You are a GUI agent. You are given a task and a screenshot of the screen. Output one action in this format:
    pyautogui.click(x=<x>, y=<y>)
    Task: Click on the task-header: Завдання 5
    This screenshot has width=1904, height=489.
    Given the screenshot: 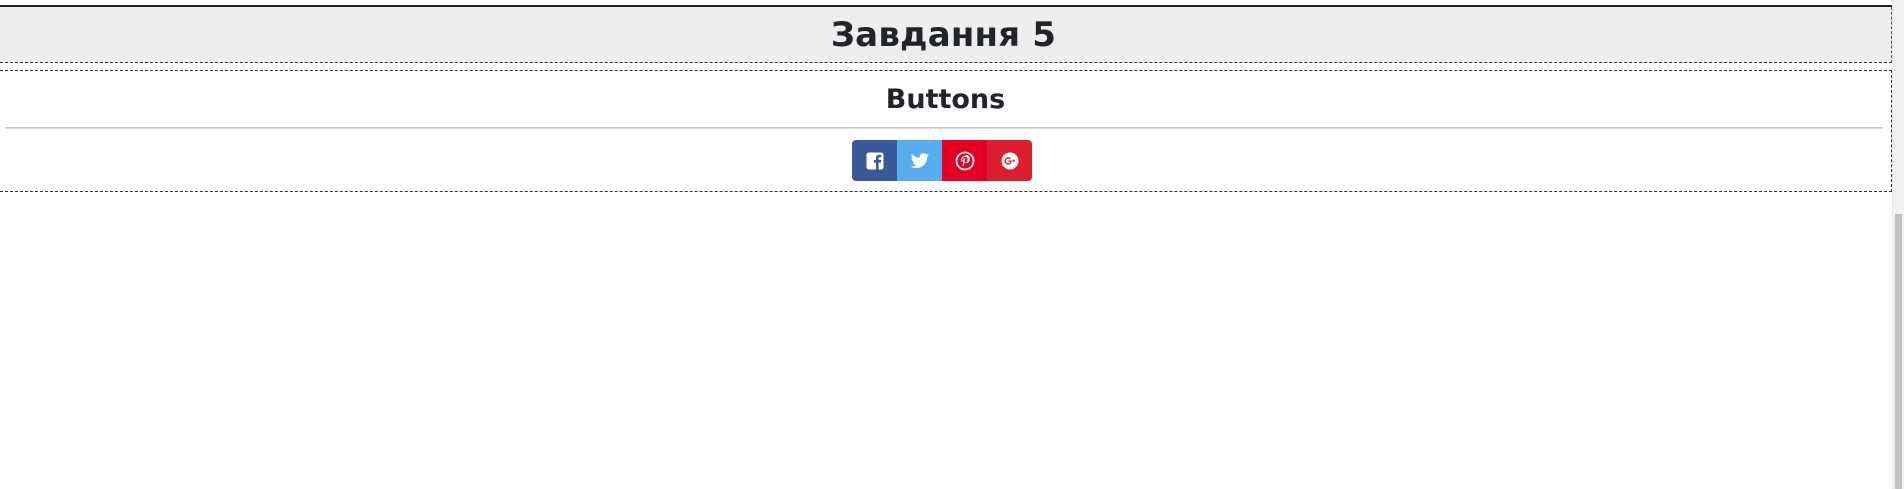 What is the action you would take?
    pyautogui.click(x=946, y=35)
    